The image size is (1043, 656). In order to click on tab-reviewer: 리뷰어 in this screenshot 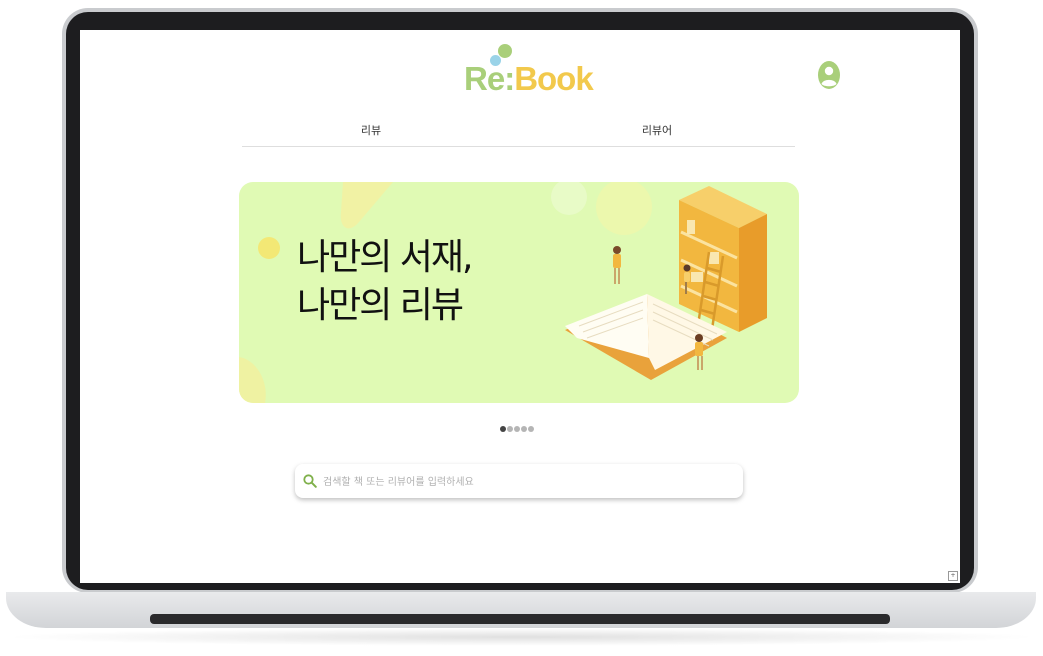, I will do `click(657, 130)`.